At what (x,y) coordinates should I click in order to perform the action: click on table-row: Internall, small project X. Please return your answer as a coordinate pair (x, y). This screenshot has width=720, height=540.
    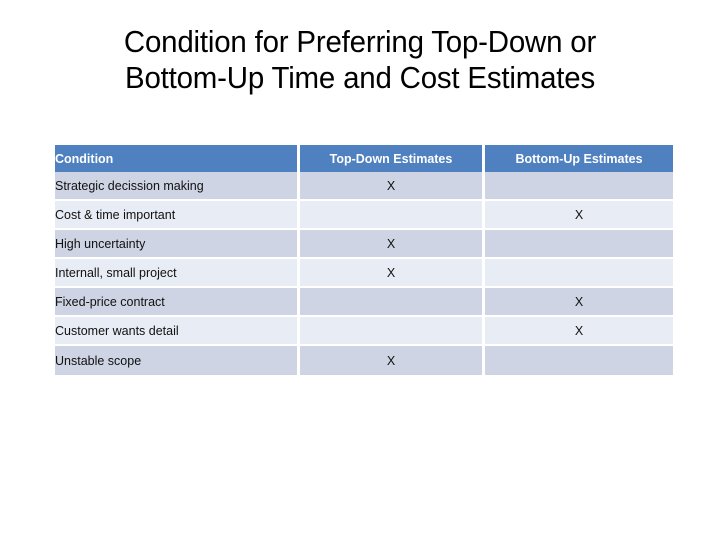
    Looking at the image, I should click on (364, 273).